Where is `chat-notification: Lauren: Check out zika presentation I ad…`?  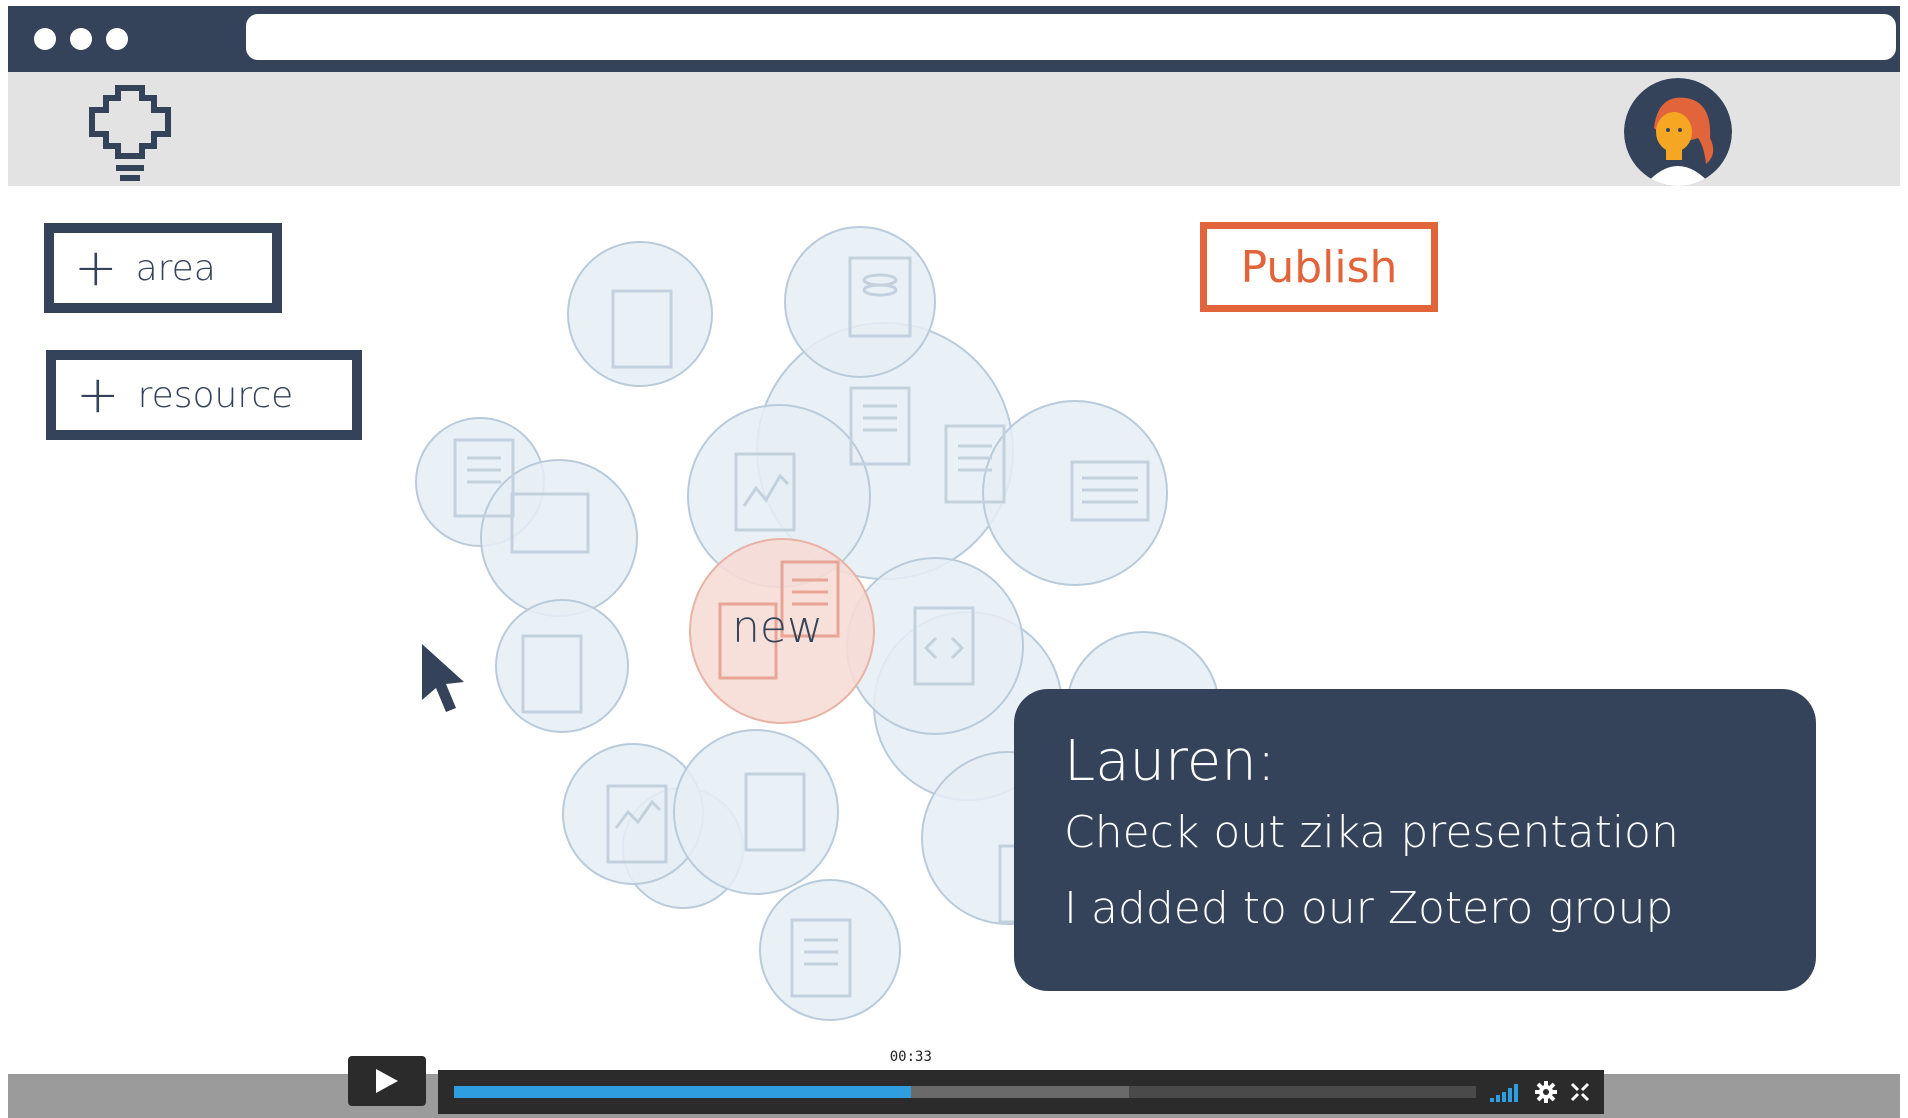 chat-notification: Lauren: Check out zika presentation I ad… is located at coordinates (1415, 840).